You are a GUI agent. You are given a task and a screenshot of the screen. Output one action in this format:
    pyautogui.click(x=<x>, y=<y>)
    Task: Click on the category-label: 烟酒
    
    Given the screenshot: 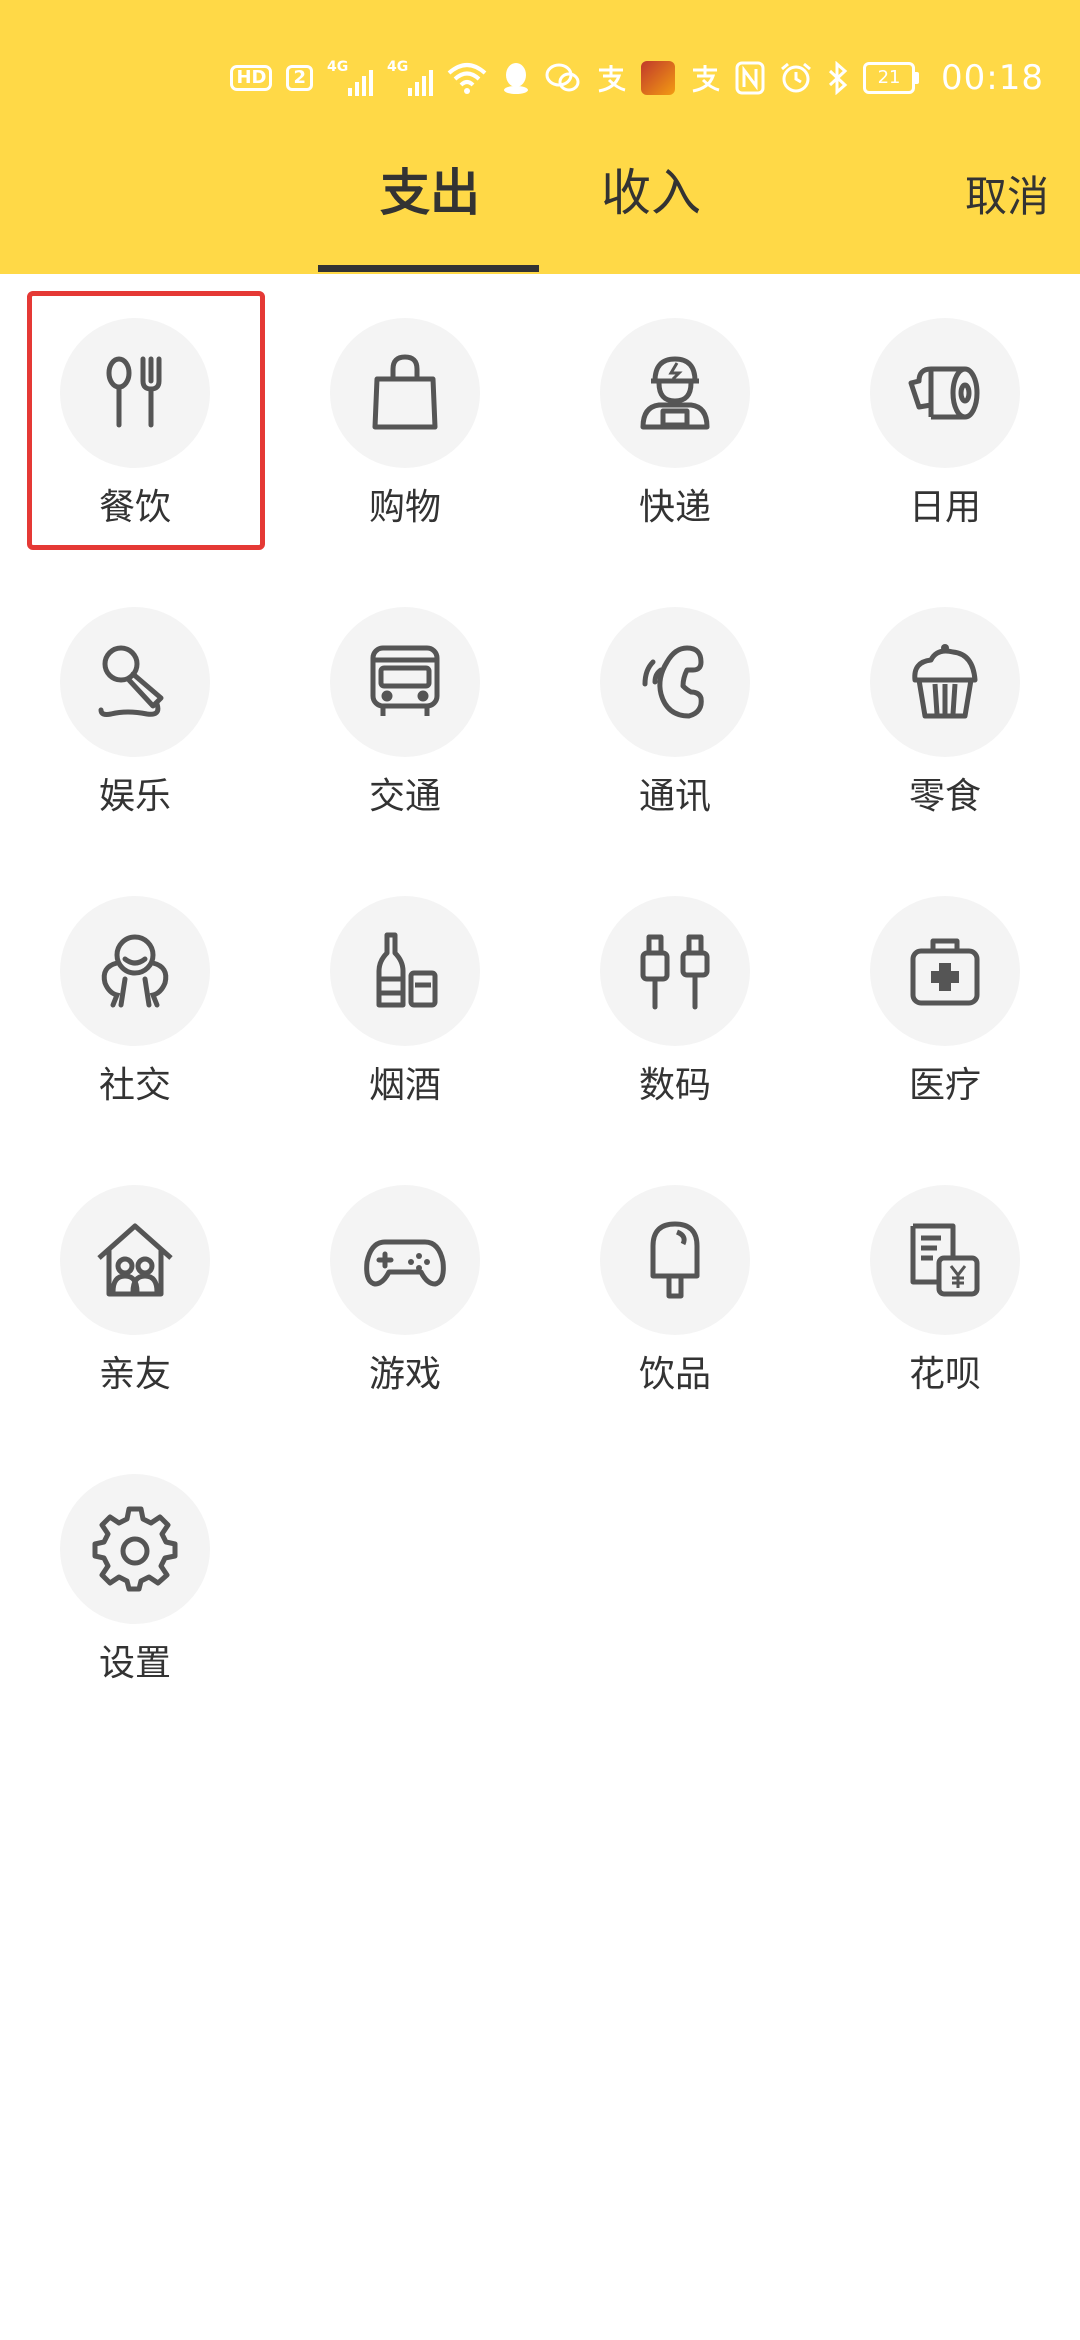 What is the action you would take?
    pyautogui.click(x=404, y=1085)
    